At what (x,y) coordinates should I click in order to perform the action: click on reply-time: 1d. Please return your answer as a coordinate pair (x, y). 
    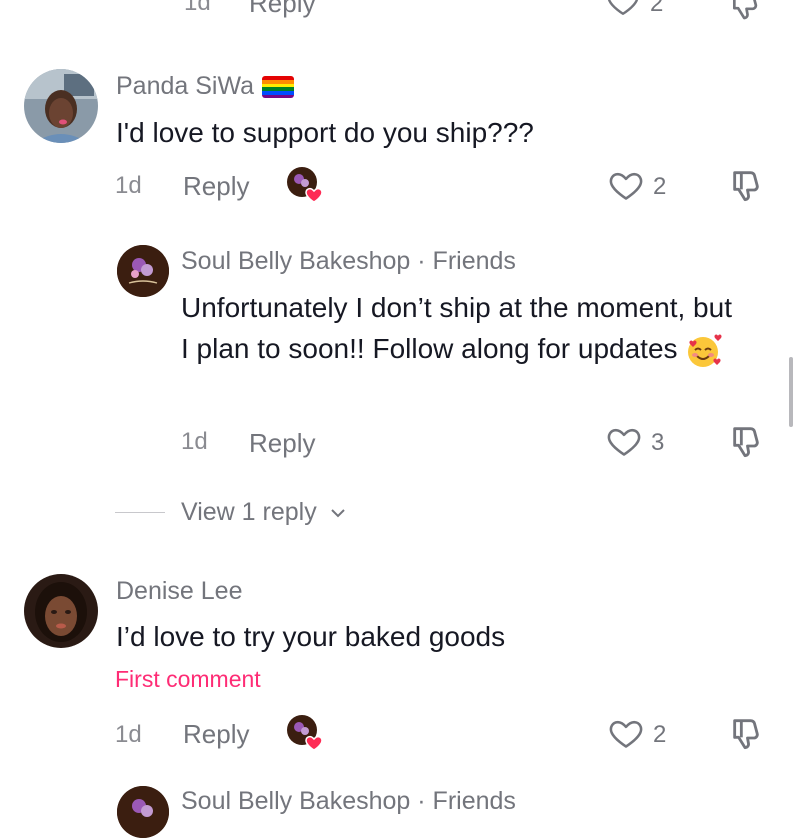
    Looking at the image, I should click on (194, 441).